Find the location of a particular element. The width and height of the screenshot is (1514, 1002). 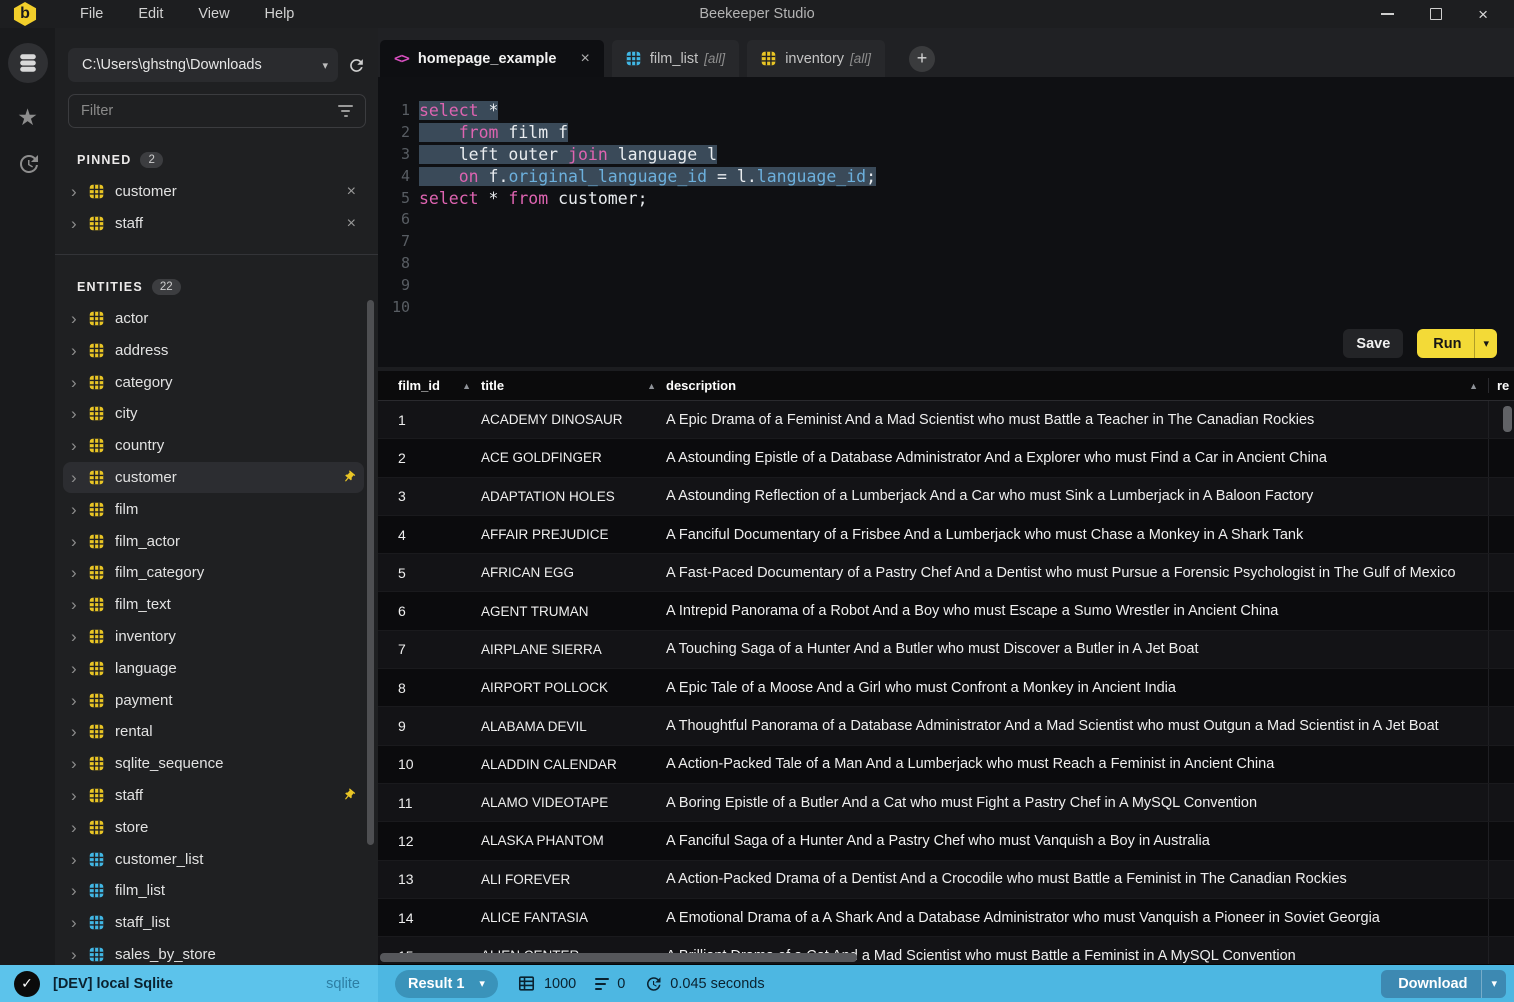

sidebar-item-country: › country is located at coordinates (213, 446).